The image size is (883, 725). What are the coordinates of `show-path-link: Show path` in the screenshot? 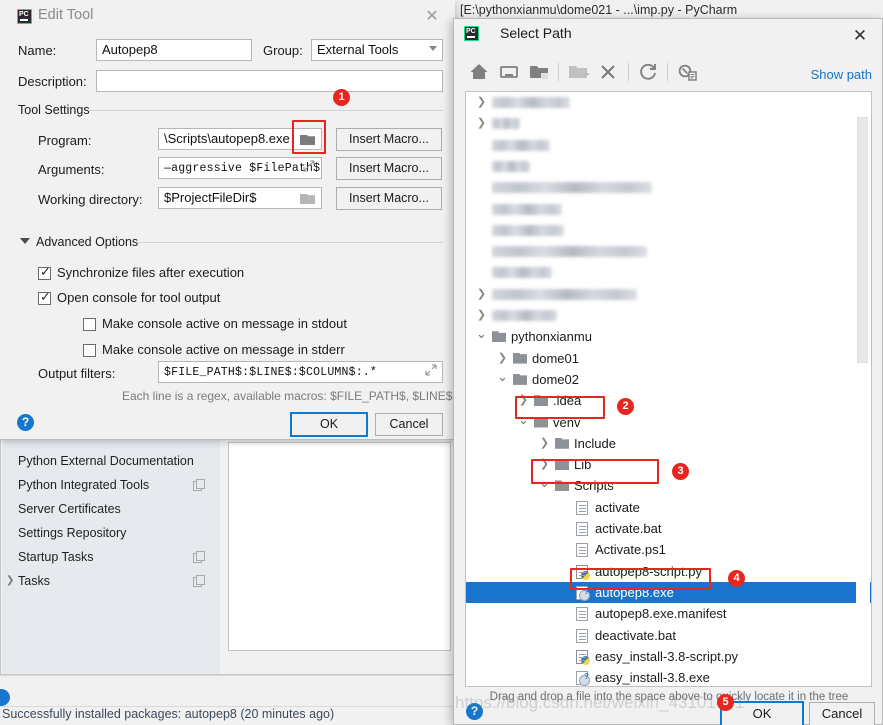 It's located at (841, 74).